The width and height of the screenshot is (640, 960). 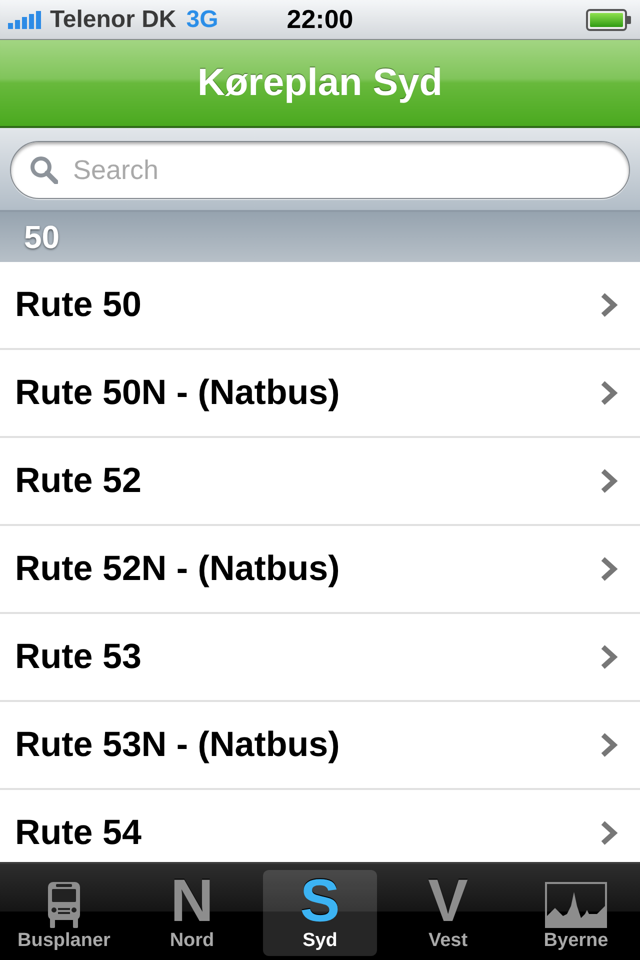 What do you see at coordinates (320, 746) in the screenshot?
I see `route-row: Rute 53N - (Natbus)` at bounding box center [320, 746].